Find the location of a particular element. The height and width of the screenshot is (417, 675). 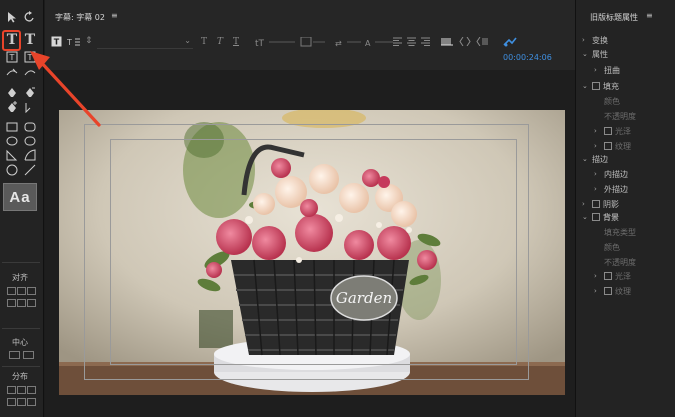

property-row: › 变换 is located at coordinates (595, 40).